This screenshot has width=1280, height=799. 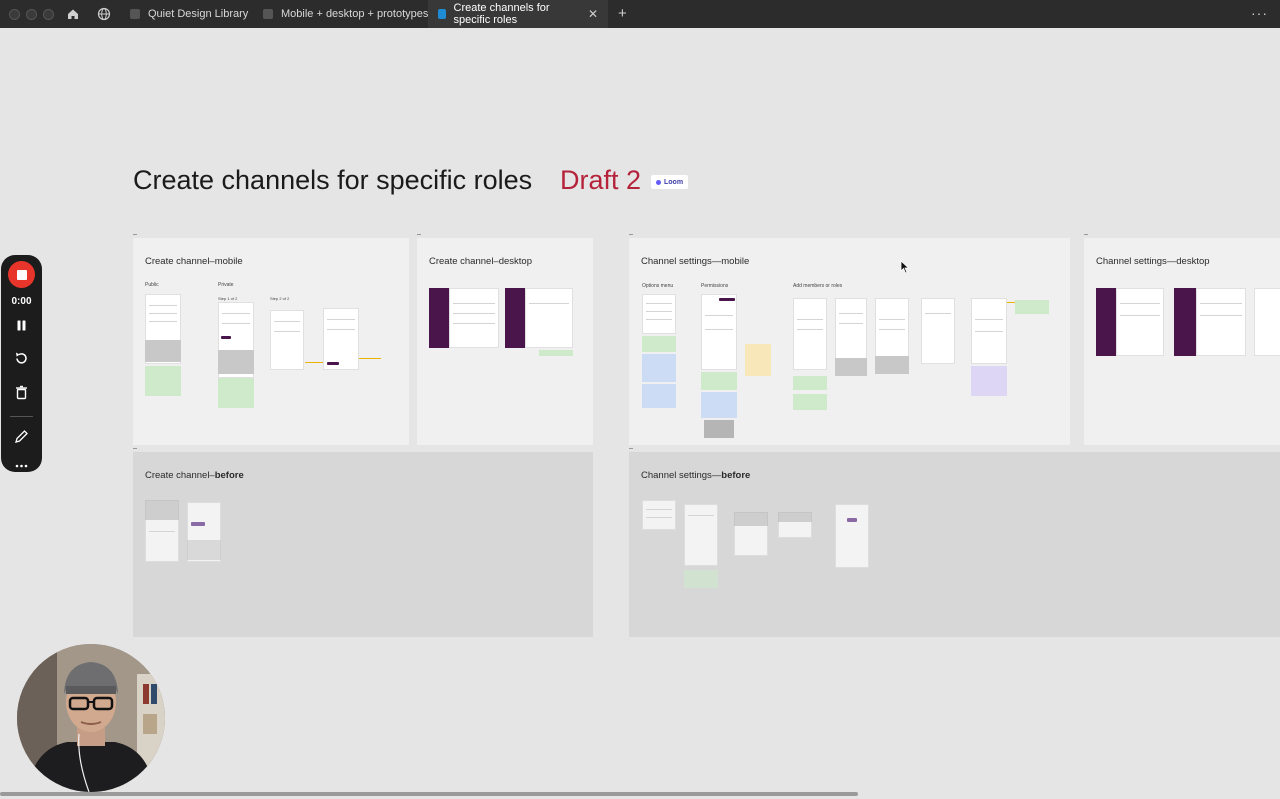 What do you see at coordinates (501, 14) in the screenshot?
I see `tab-label: Create channels for specific roles` at bounding box center [501, 14].